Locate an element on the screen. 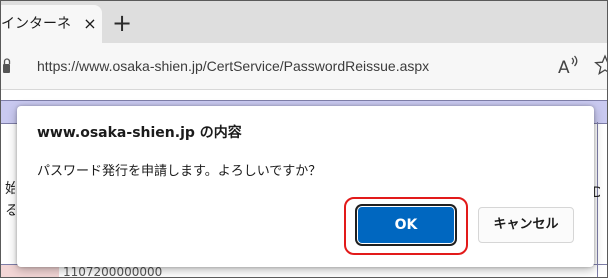  browser-tab: インターネ × is located at coordinates (51, 24).